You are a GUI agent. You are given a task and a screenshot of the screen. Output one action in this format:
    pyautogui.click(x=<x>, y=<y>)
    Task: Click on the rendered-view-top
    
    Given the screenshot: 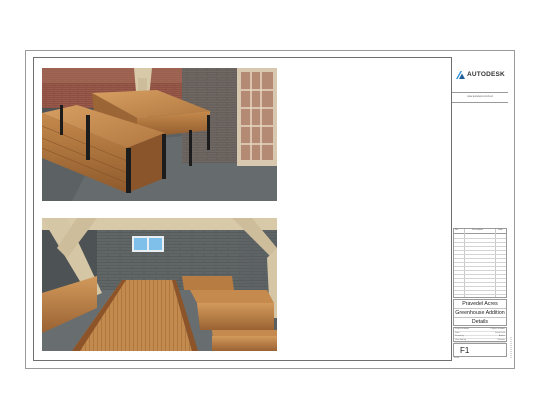 What is the action you would take?
    pyautogui.click(x=159, y=134)
    